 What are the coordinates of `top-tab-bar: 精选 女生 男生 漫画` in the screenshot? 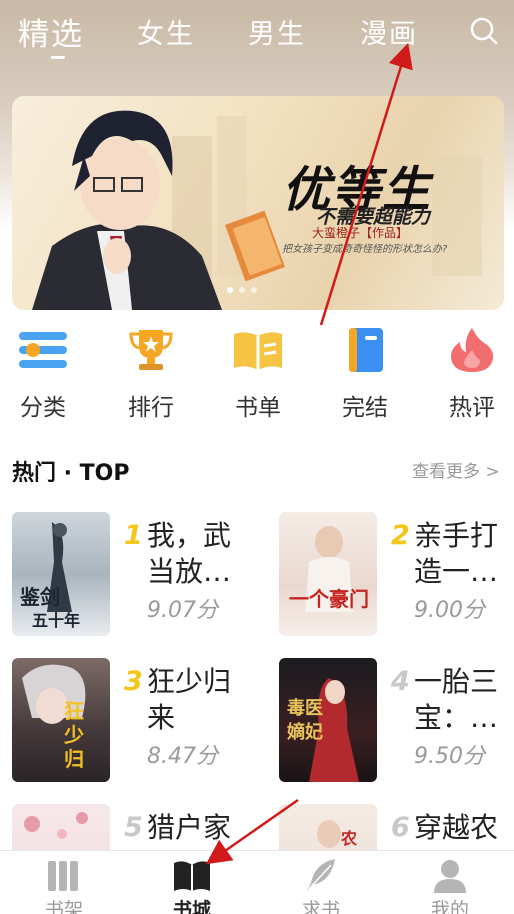 It's located at (257, 31).